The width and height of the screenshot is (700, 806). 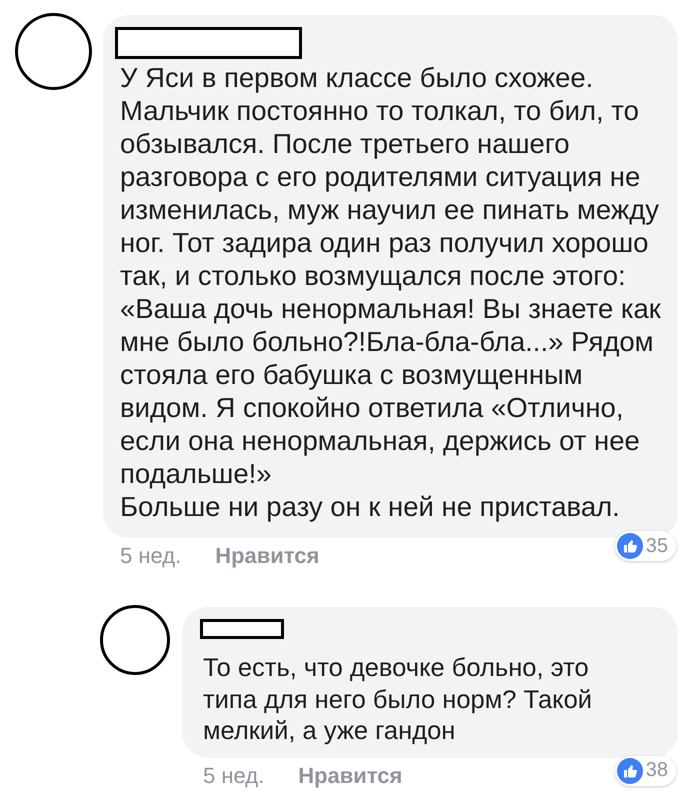 What do you see at coordinates (657, 770) in the screenshot?
I see `like-count: 38` at bounding box center [657, 770].